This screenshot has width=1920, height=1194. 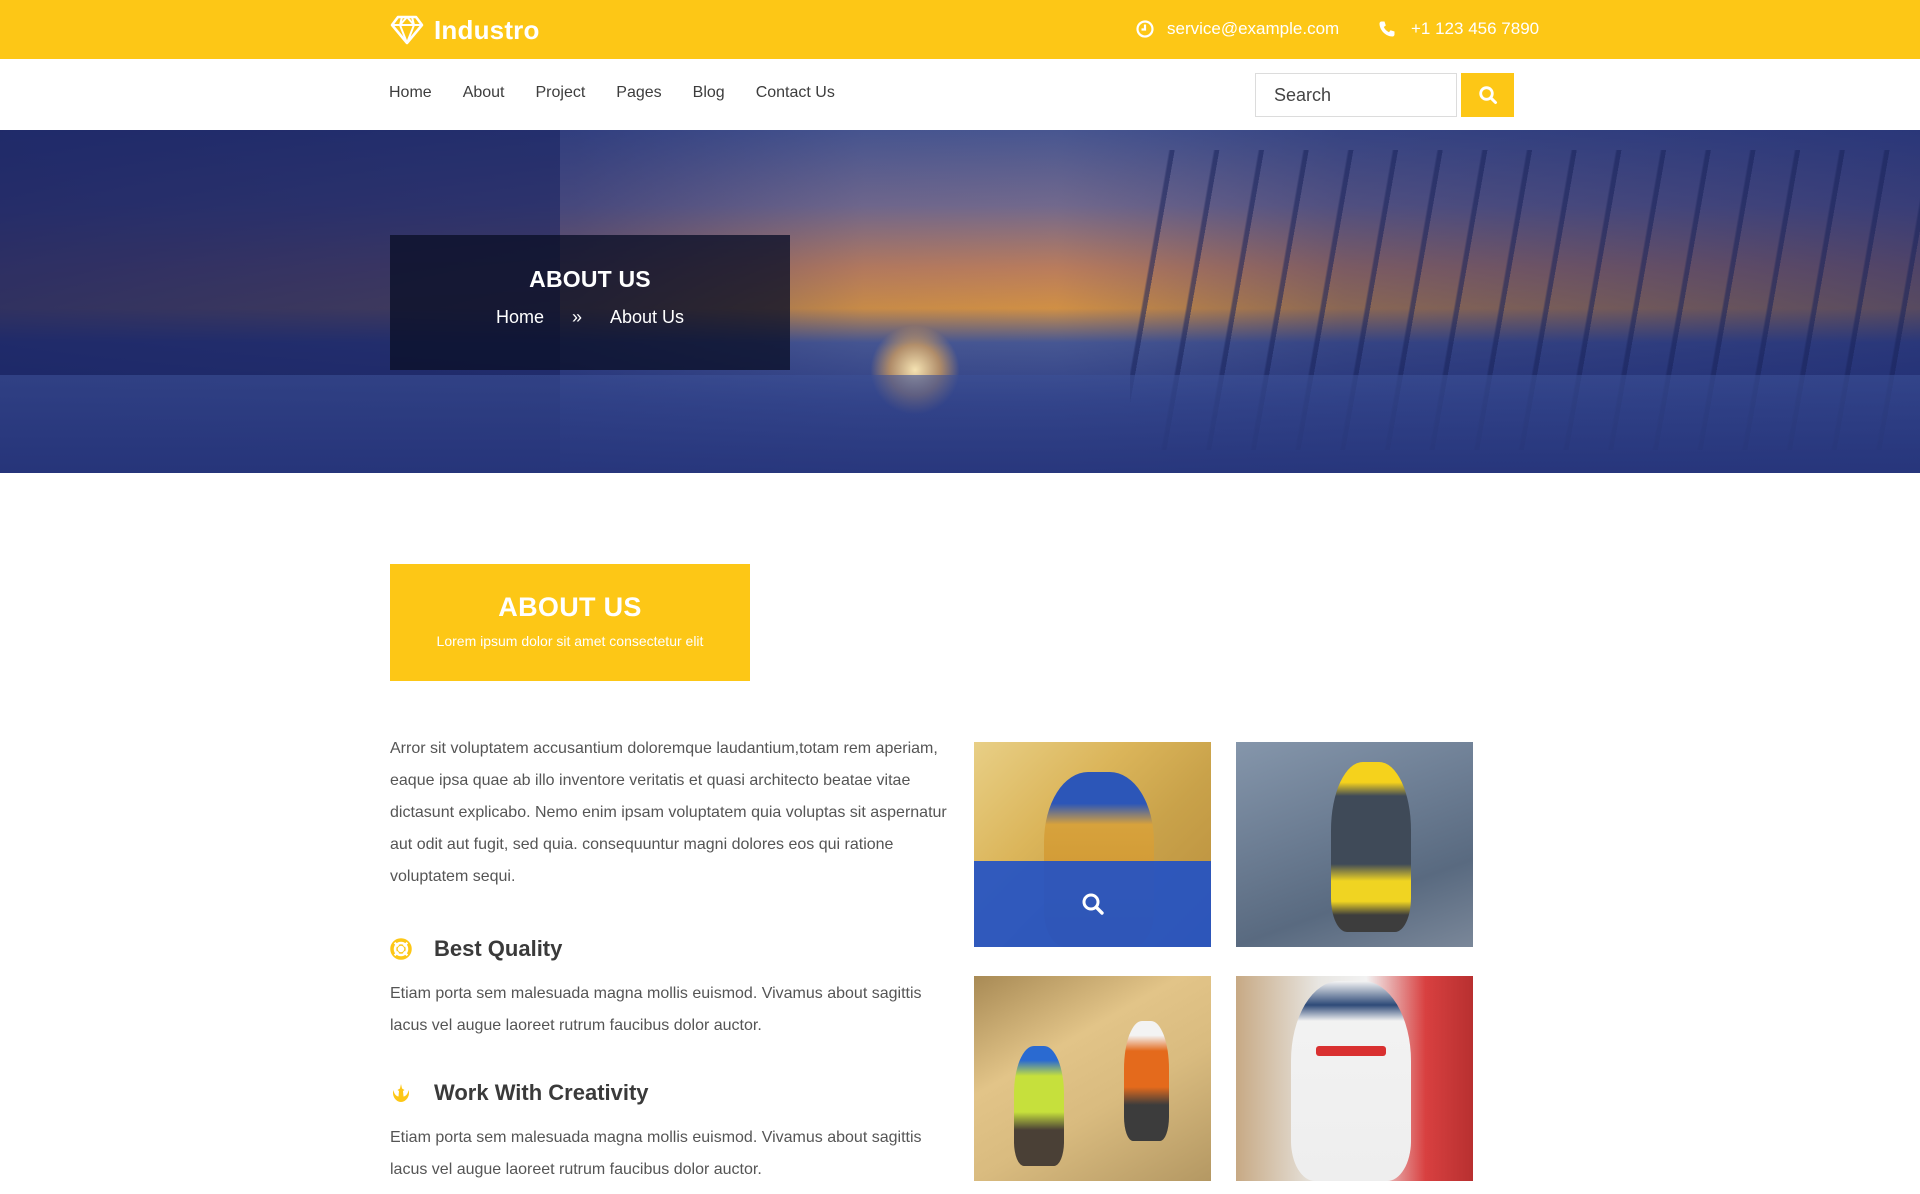 What do you see at coordinates (520, 317) in the screenshot?
I see `breadcrumb-home: Home` at bounding box center [520, 317].